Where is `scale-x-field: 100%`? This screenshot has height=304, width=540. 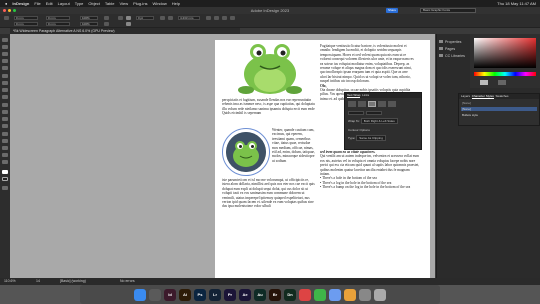
scale-x-field: 100% is located at coordinates (89, 18).